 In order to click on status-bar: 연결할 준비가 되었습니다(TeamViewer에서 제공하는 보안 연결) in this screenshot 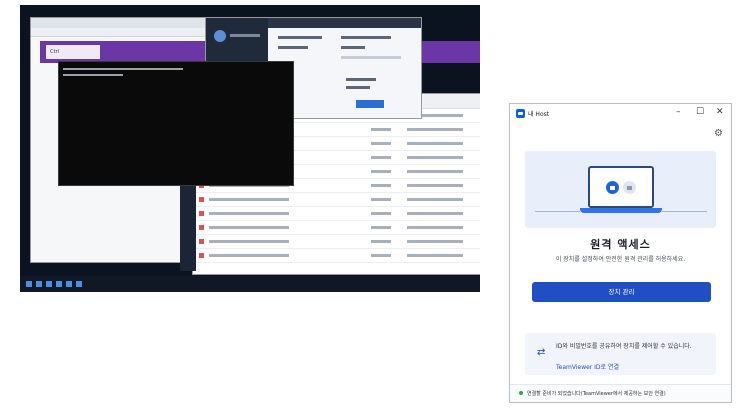, I will do `click(620, 393)`.